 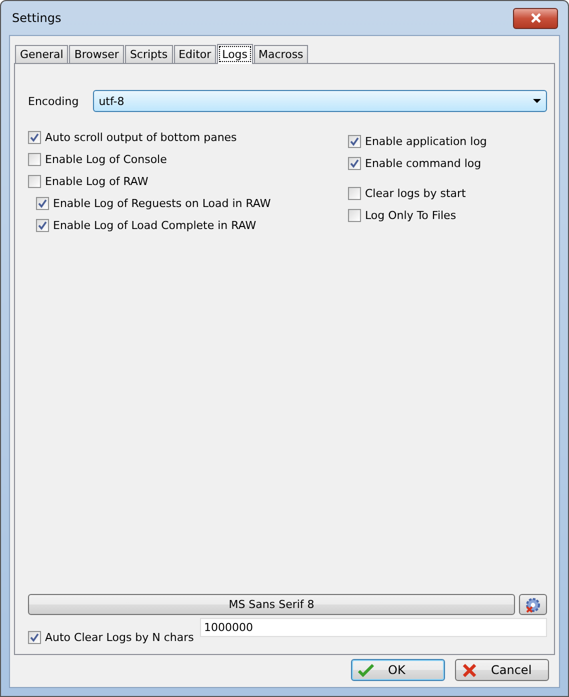 I want to click on checkbox-label: Enable Log of Load Complete in RAW, so click(x=154, y=225).